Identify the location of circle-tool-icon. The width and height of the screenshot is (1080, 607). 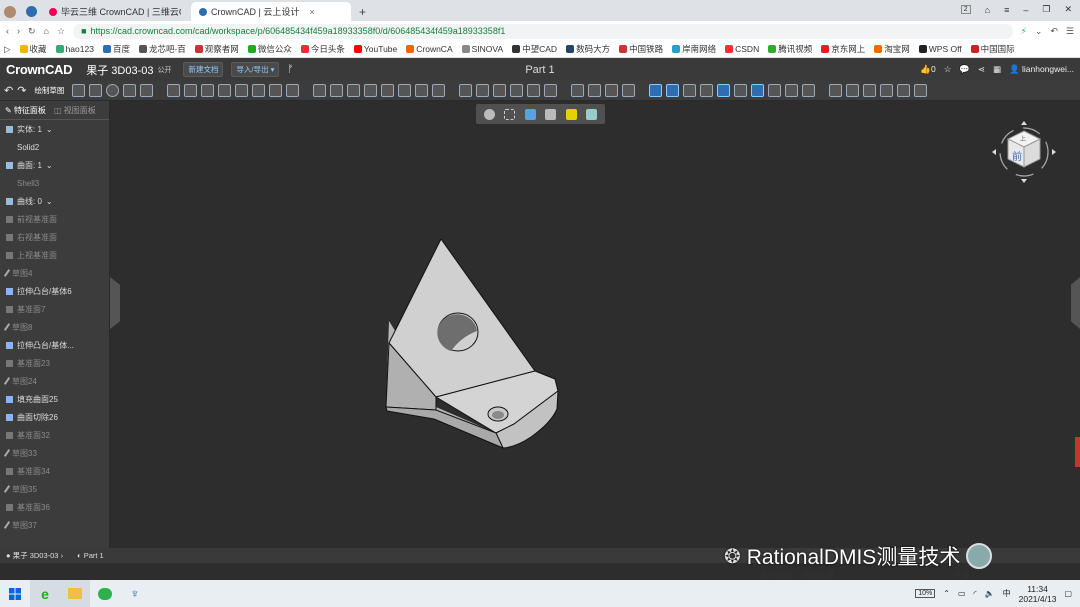
(113, 90).